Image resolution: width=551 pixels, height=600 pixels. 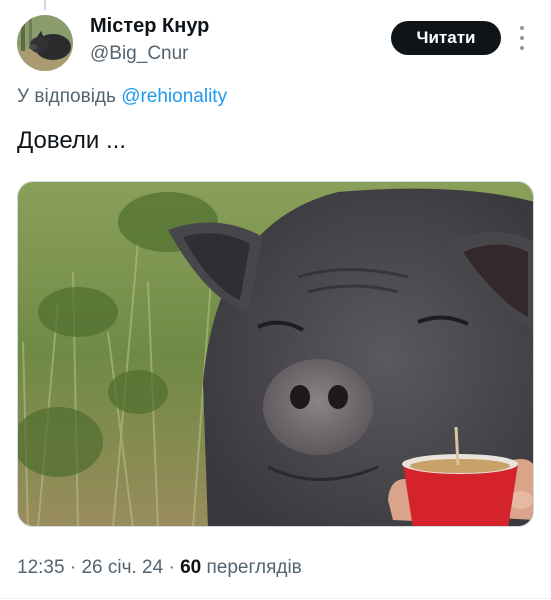 I want to click on pig-avatar-icon, so click(x=45, y=43).